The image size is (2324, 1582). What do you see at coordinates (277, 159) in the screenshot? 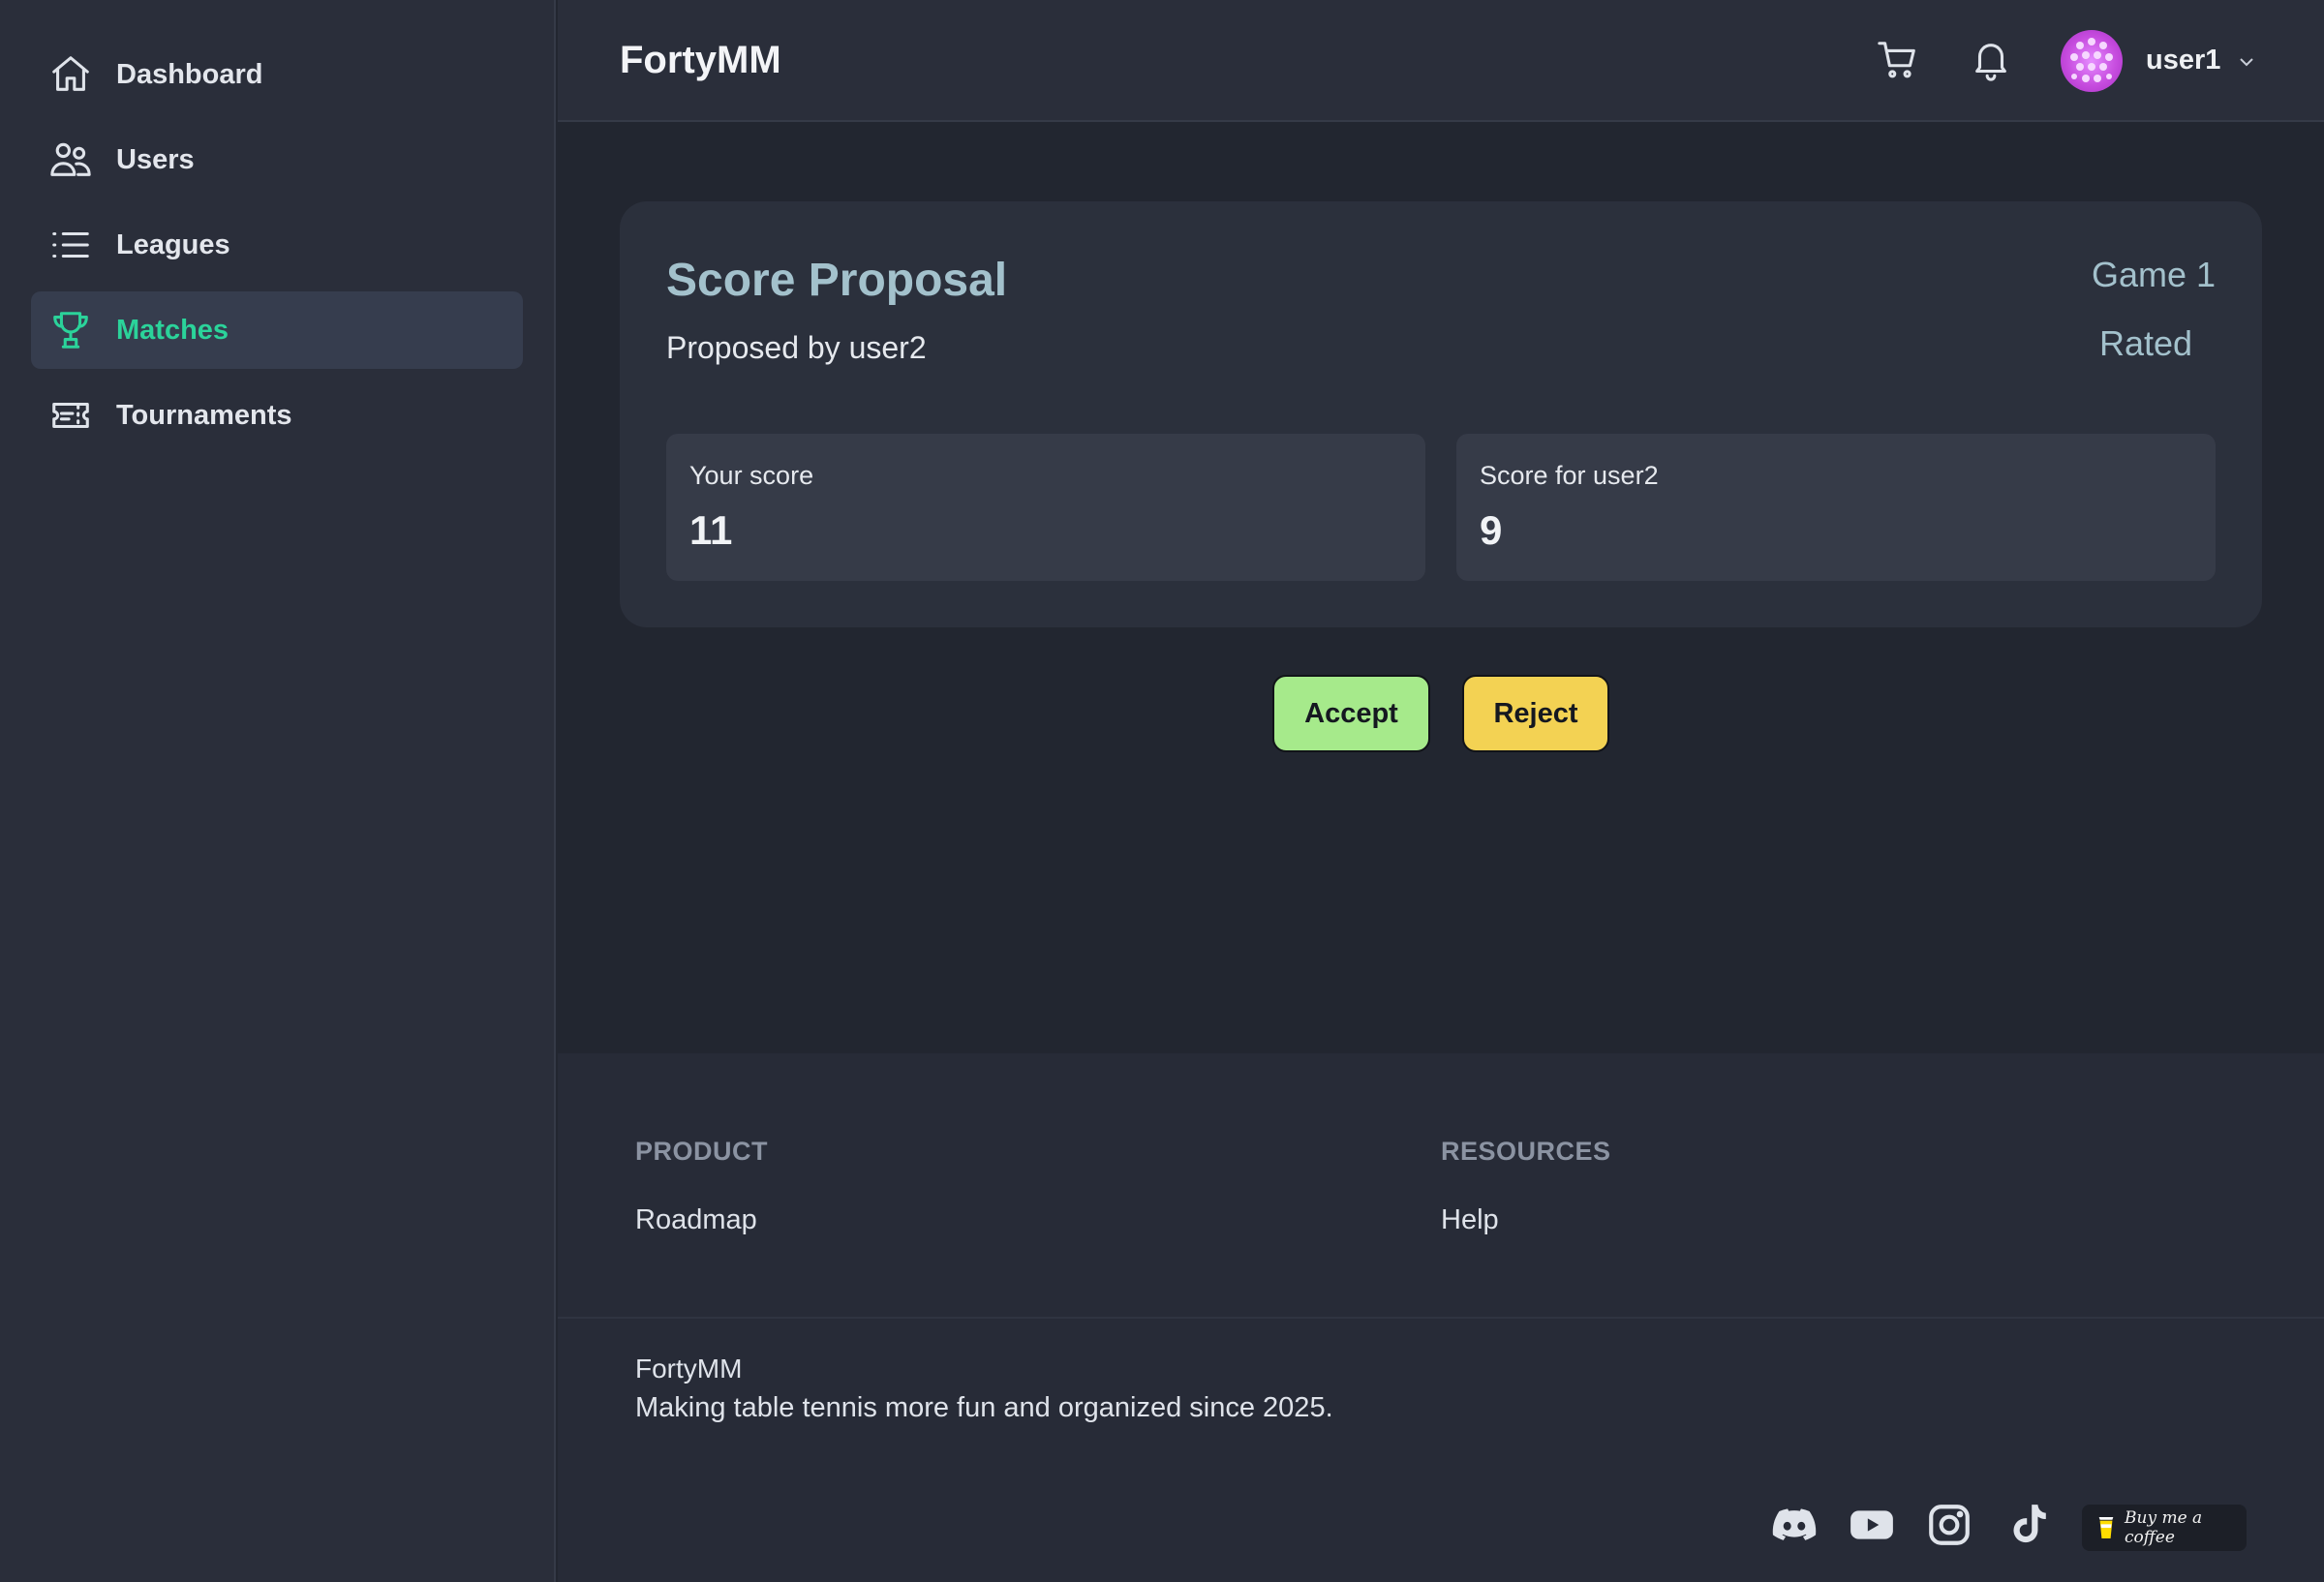
I see `sidebar-item-users: Users` at bounding box center [277, 159].